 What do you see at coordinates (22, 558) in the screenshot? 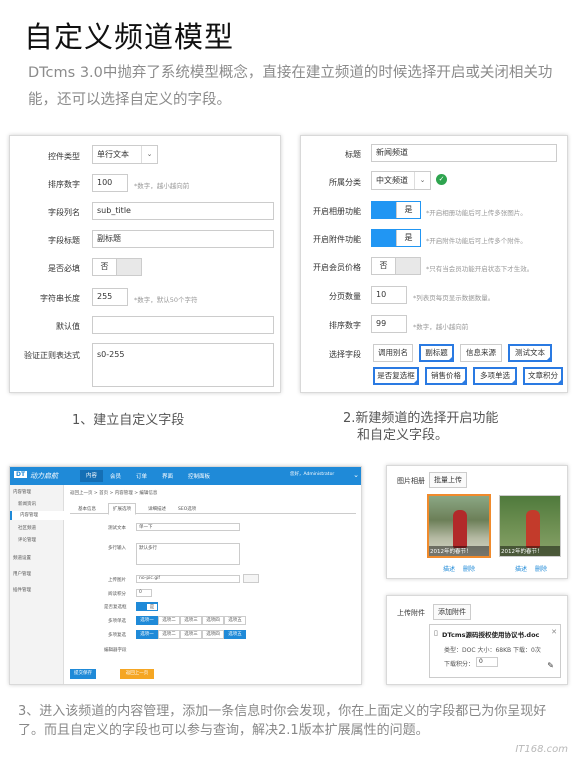
I see `sidebar-group: 频道设置` at bounding box center [22, 558].